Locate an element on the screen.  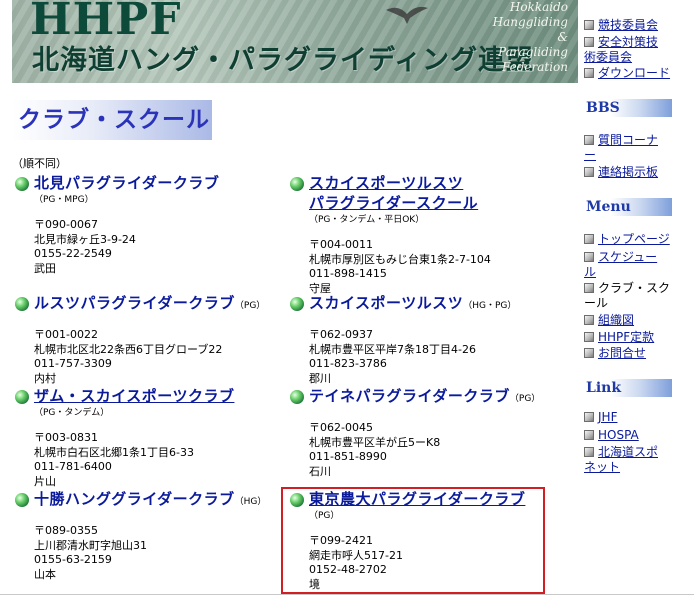
club-contact: 郡川 is located at coordinates (320, 378).